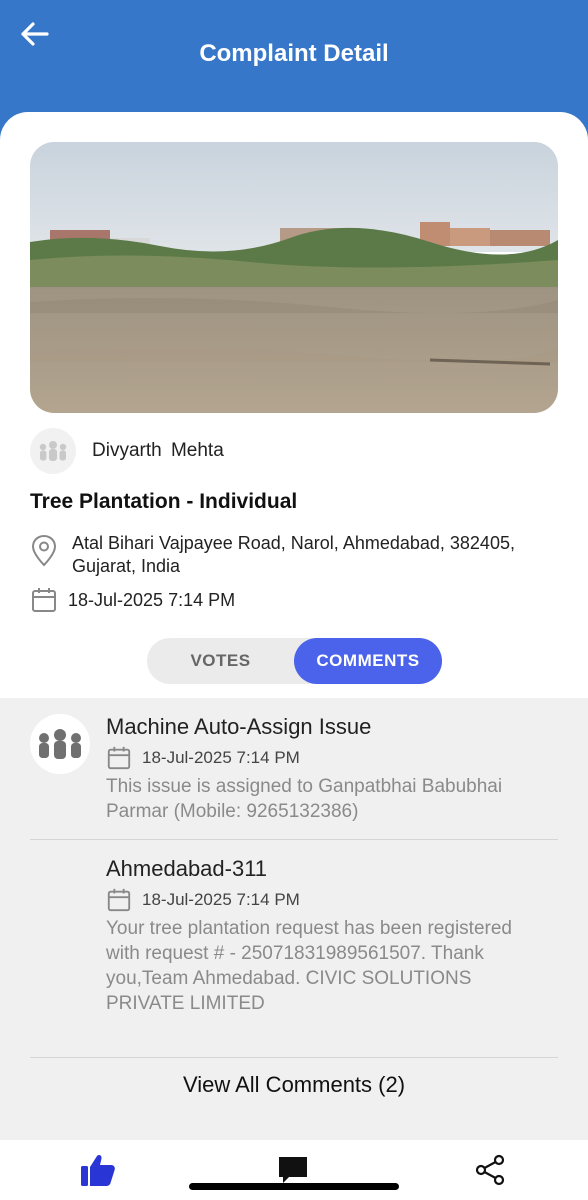 The image size is (588, 1200). I want to click on tab-switcher: VOTES COMMENTS, so click(294, 661).